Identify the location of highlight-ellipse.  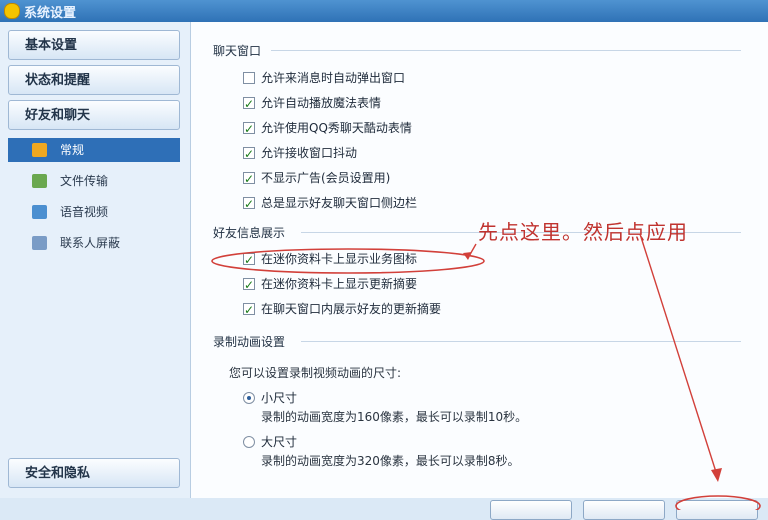
(348, 261).